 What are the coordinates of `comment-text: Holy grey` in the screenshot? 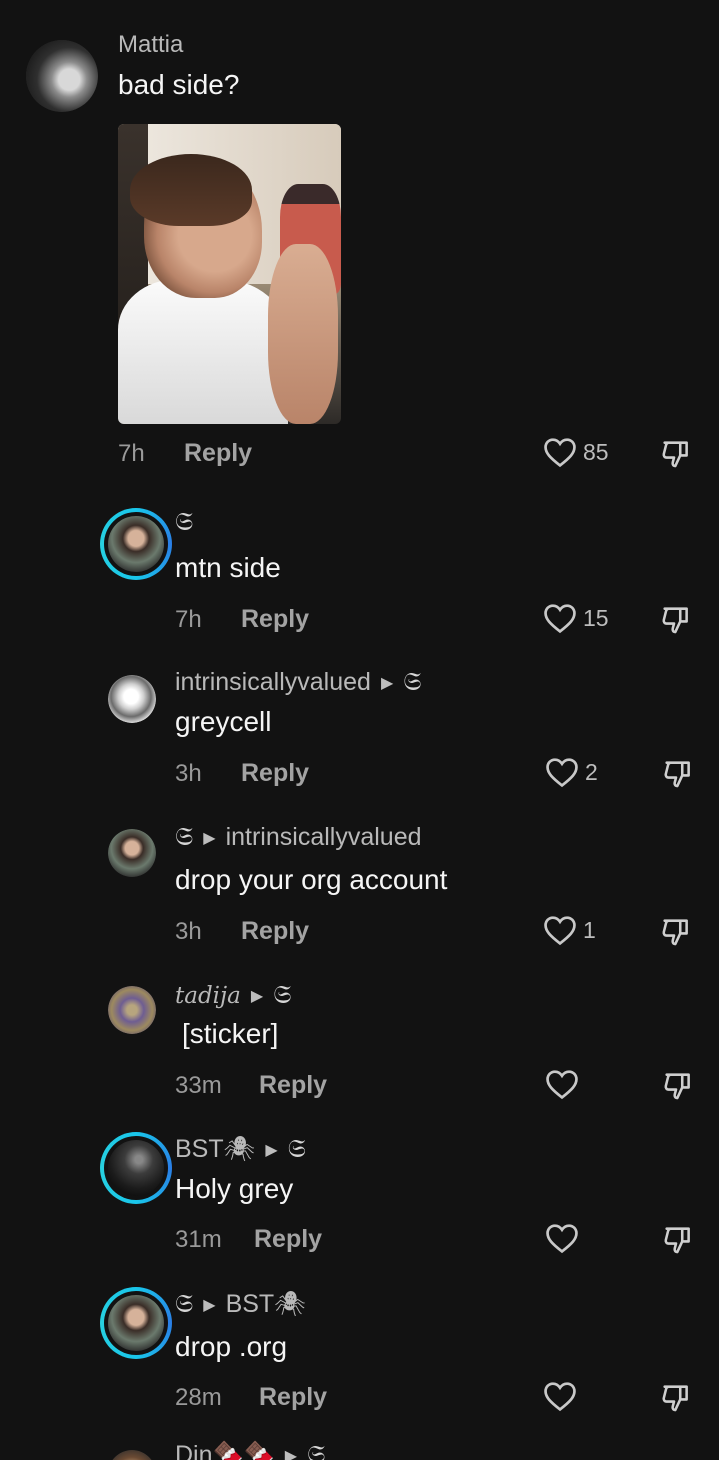 It's located at (234, 1188).